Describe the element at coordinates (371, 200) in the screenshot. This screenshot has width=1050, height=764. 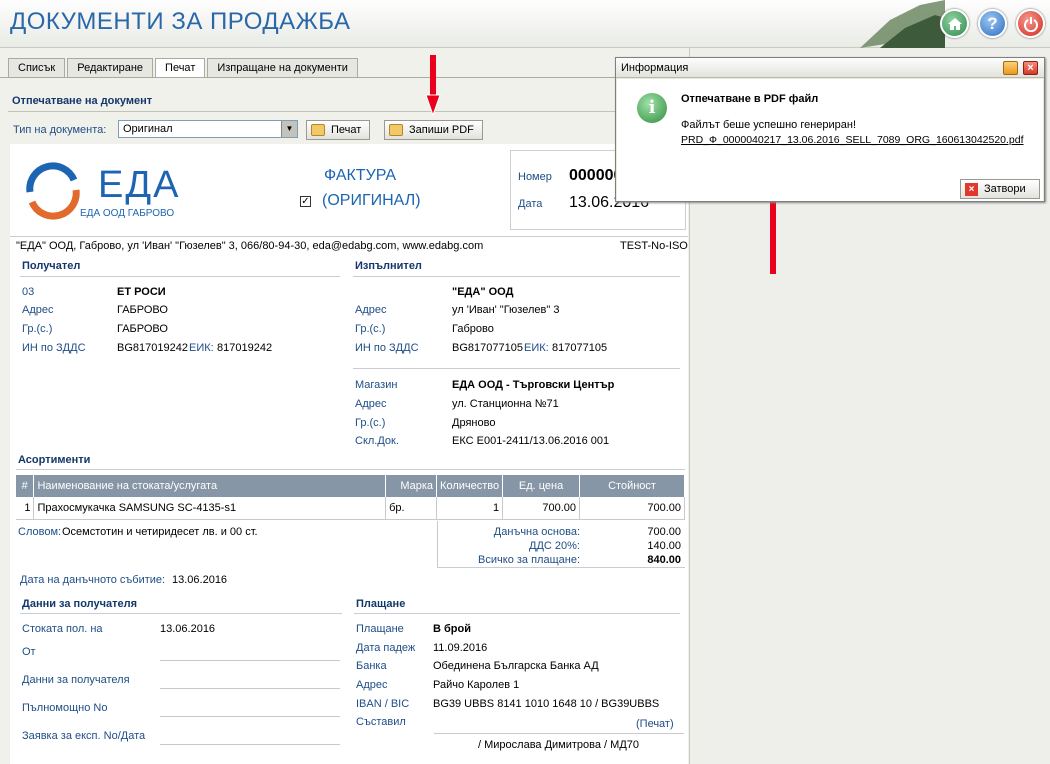
I see `doc-subtitle: (ОРИГИНАЛ)` at that location.